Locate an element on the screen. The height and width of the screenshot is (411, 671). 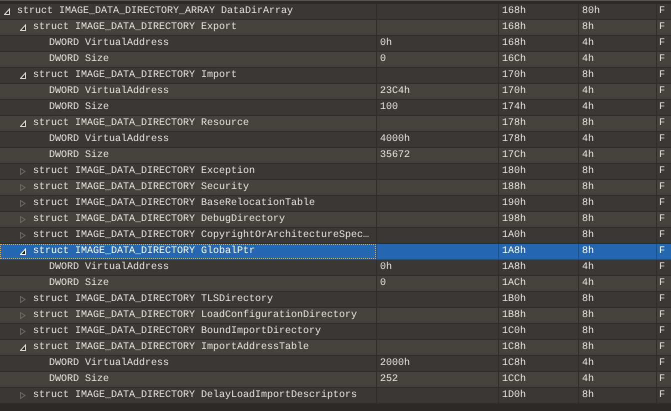
tree-row: struct IMAGE_DATA_DIRECTORY Import 170h 8h F is located at coordinates (335, 76).